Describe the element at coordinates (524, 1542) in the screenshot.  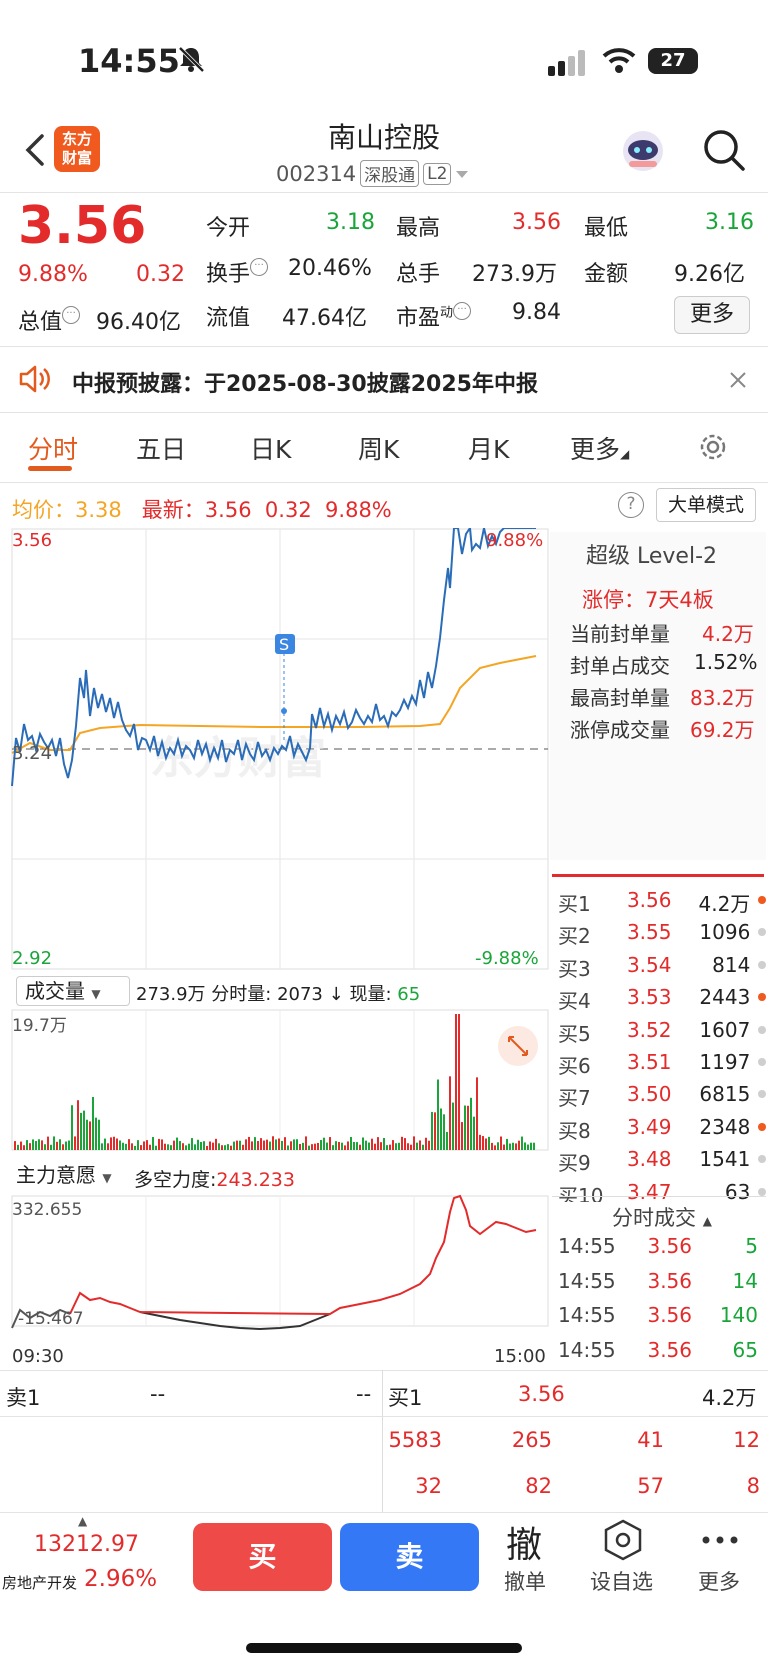
I see `cancel-order-icon: 撤` at that location.